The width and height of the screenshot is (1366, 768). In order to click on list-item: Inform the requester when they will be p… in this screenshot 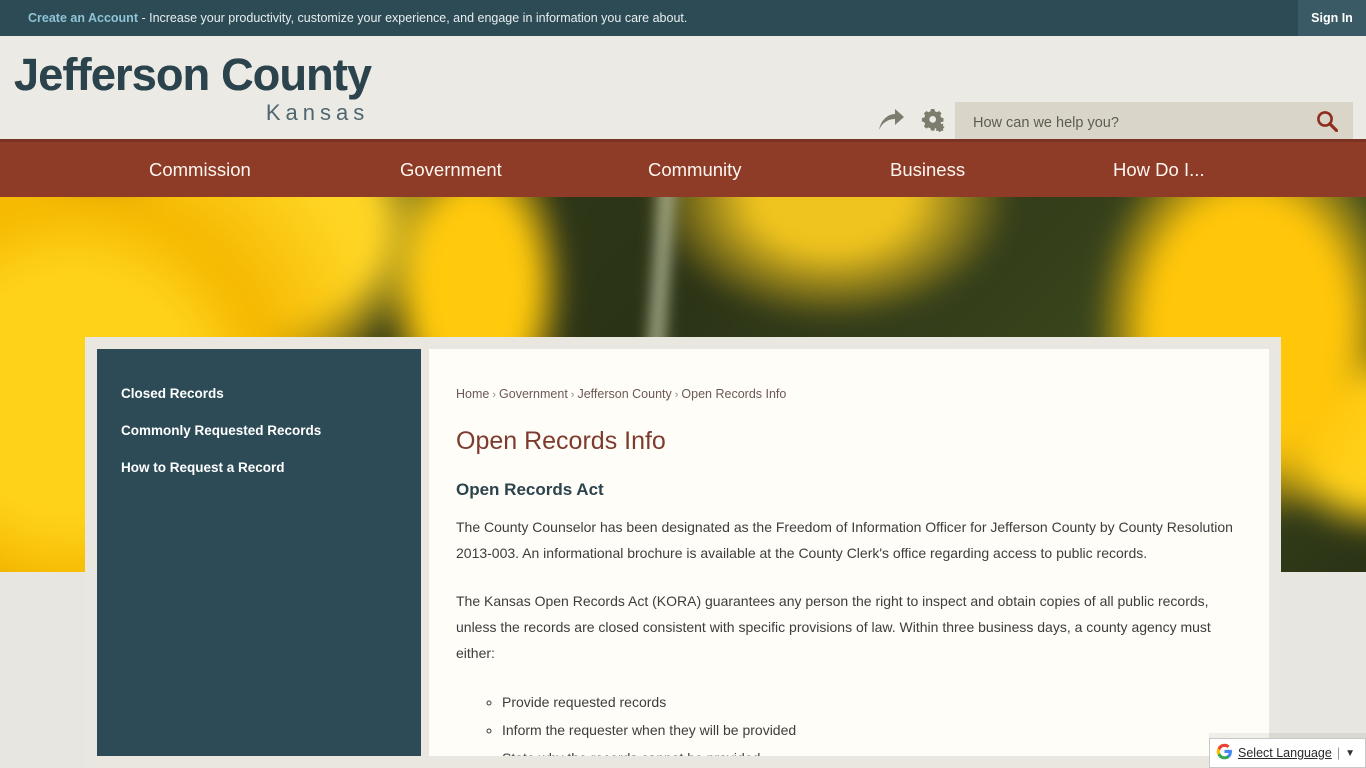, I will do `click(869, 730)`.